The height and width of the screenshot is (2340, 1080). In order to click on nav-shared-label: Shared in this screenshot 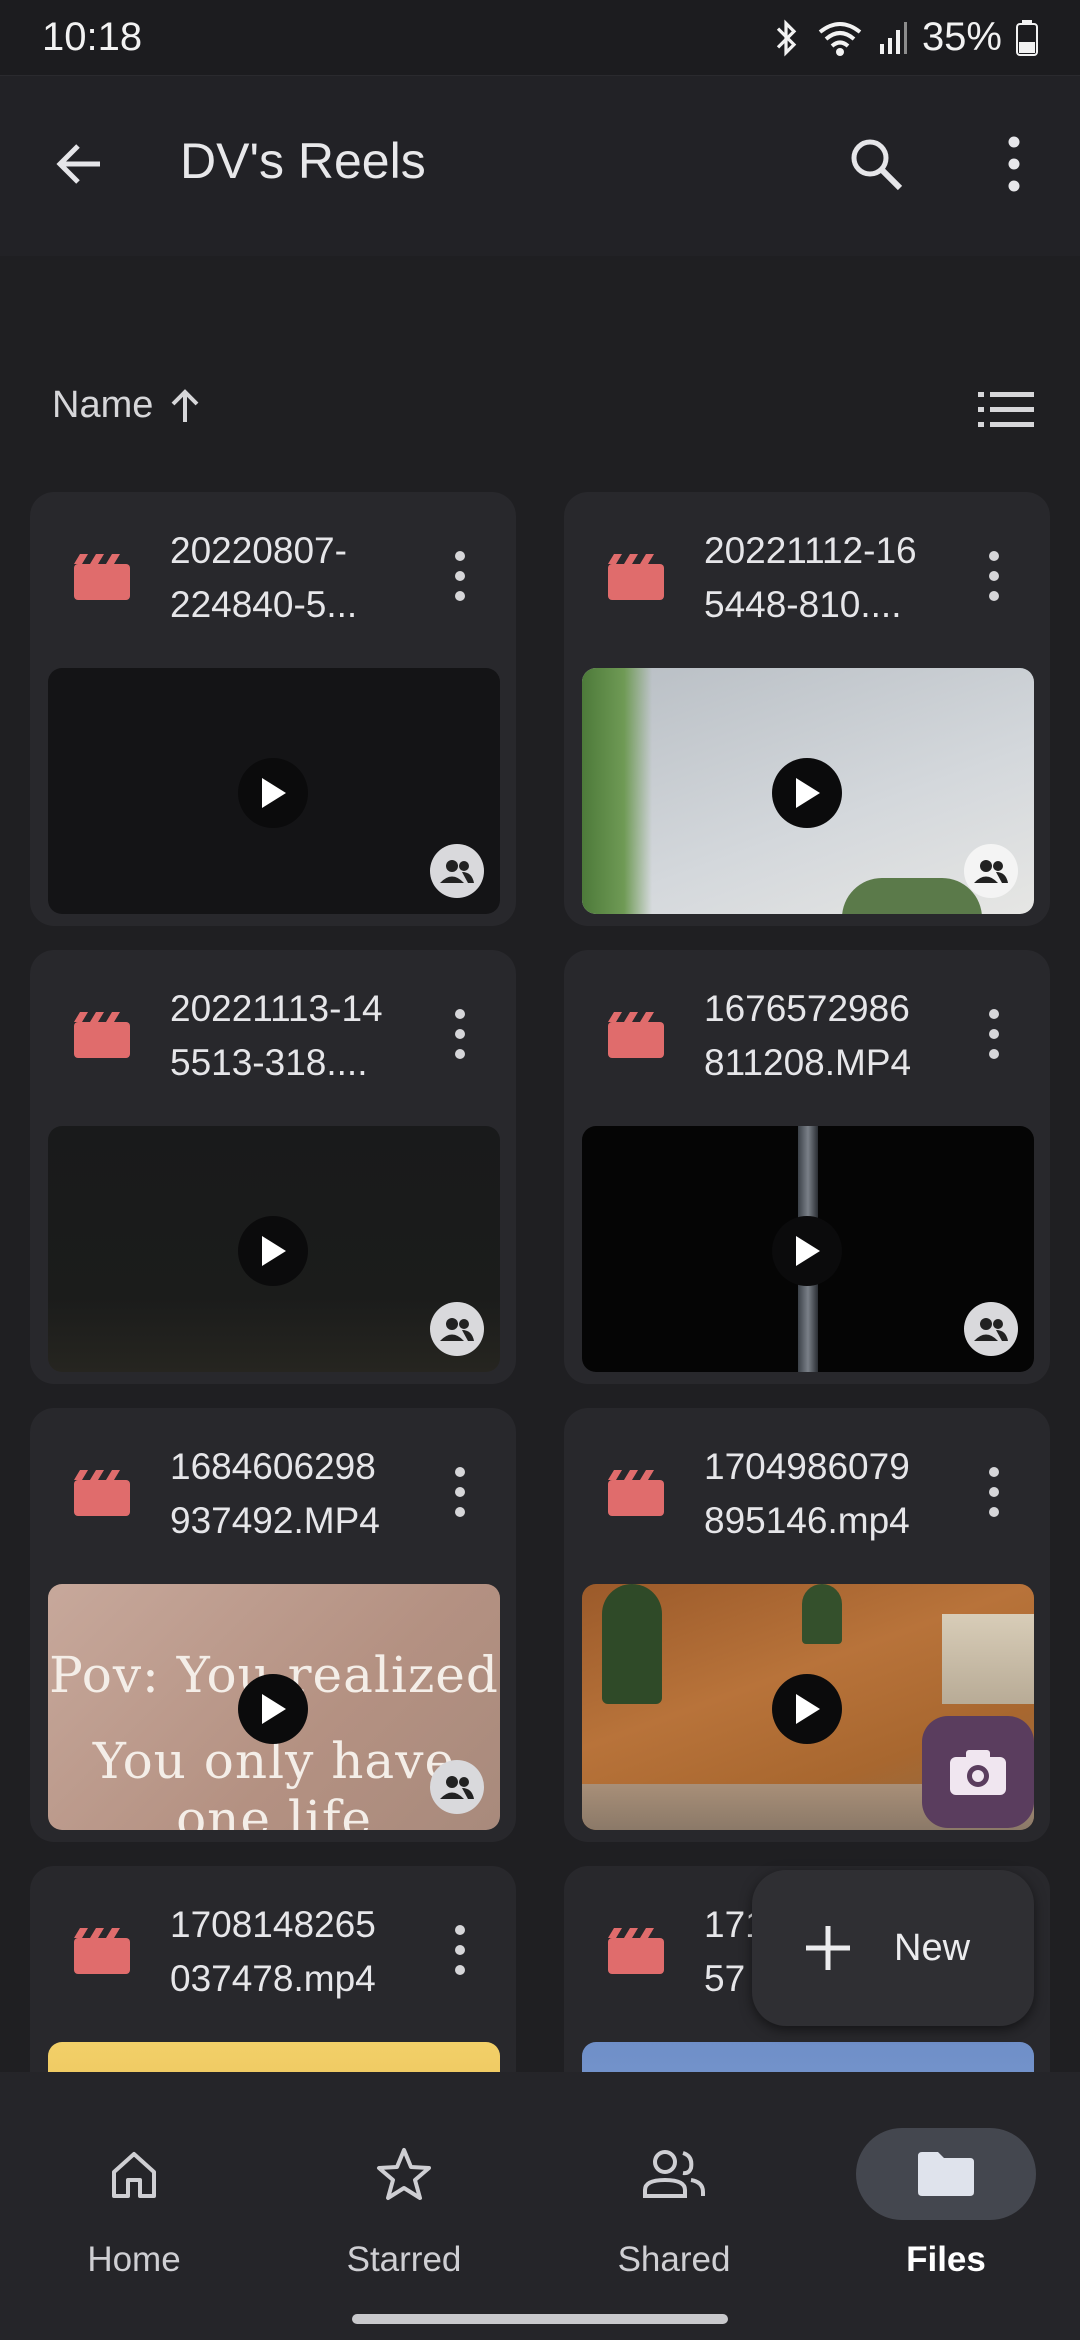, I will do `click(674, 2259)`.